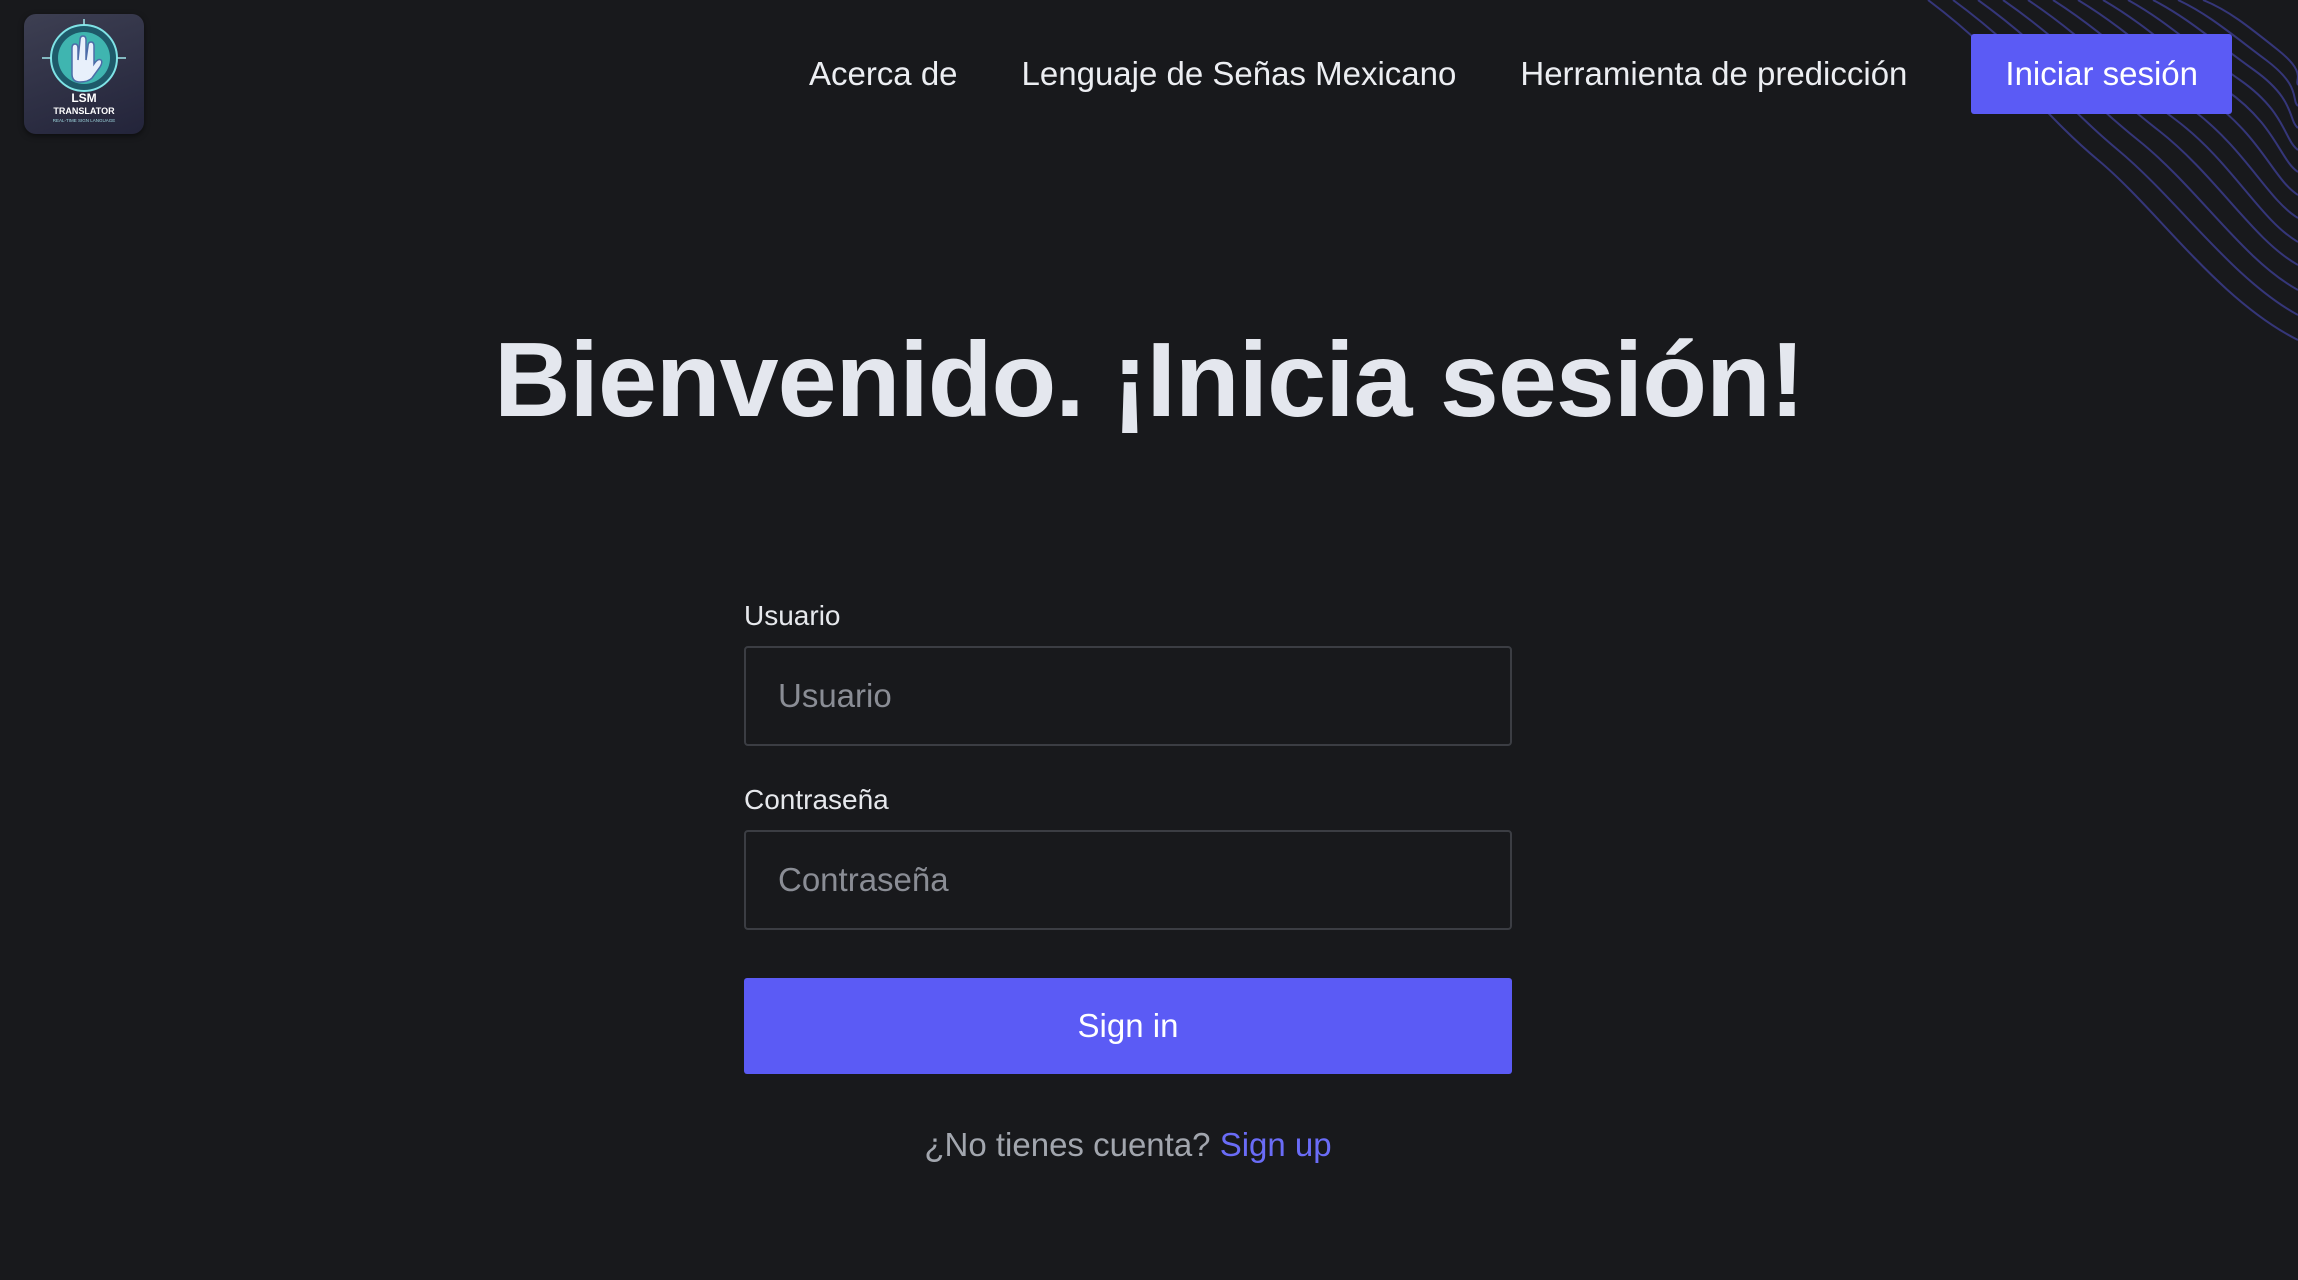 This screenshot has width=2298, height=1280. I want to click on username-group: Usuario, so click(1128, 673).